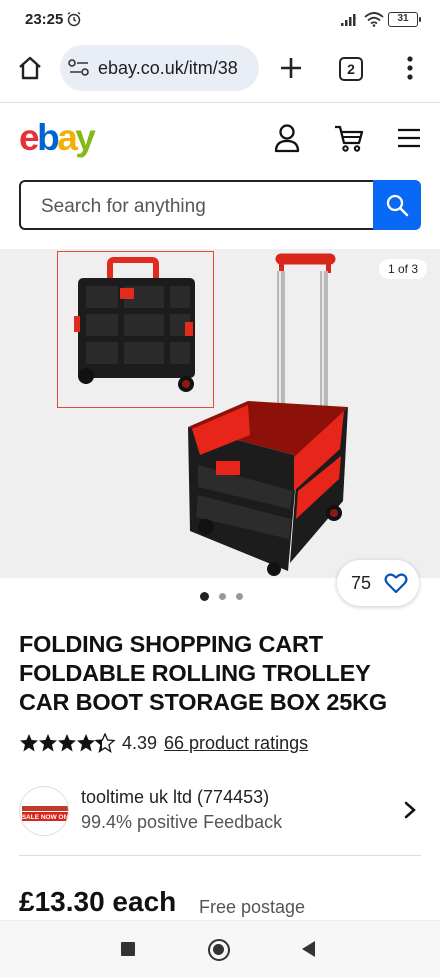 The height and width of the screenshot is (978, 440). What do you see at coordinates (349, 20) in the screenshot?
I see `signal-icon: .` at bounding box center [349, 20].